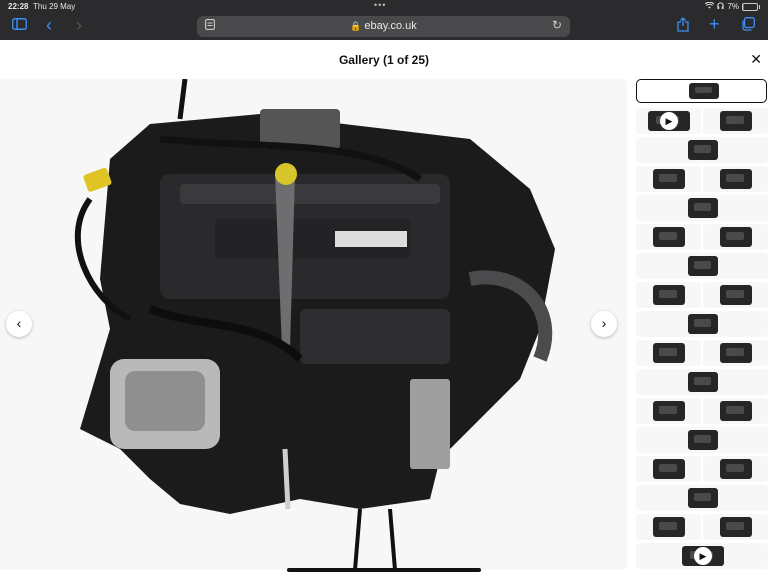 This screenshot has width=768, height=576. What do you see at coordinates (79, 25) in the screenshot?
I see `chevron-right-icon: ›` at bounding box center [79, 25].